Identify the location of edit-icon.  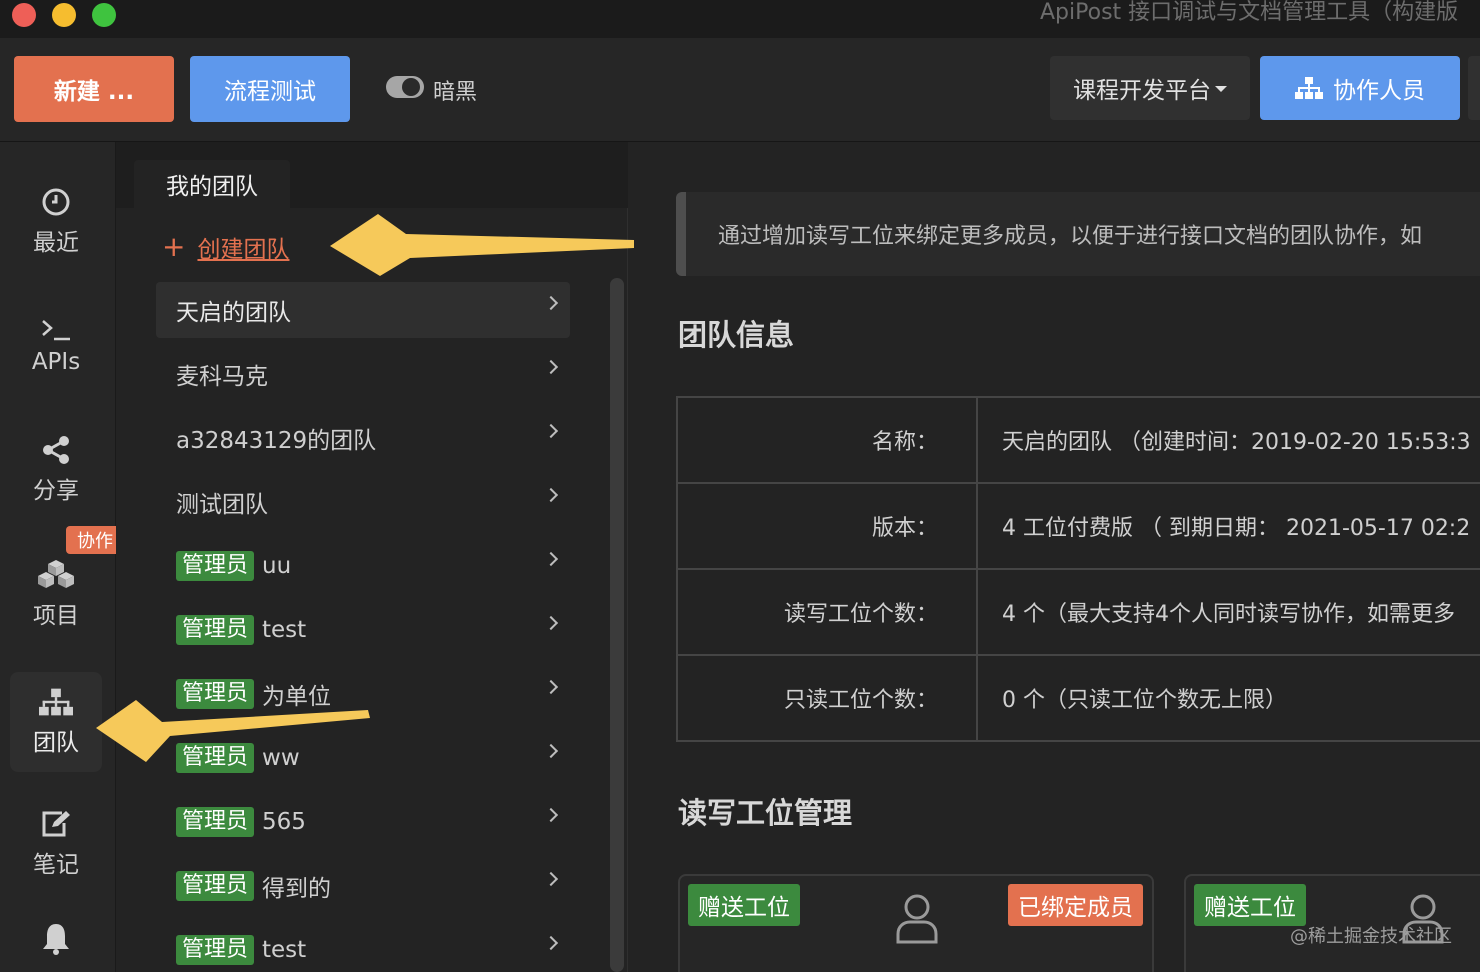
(56, 824).